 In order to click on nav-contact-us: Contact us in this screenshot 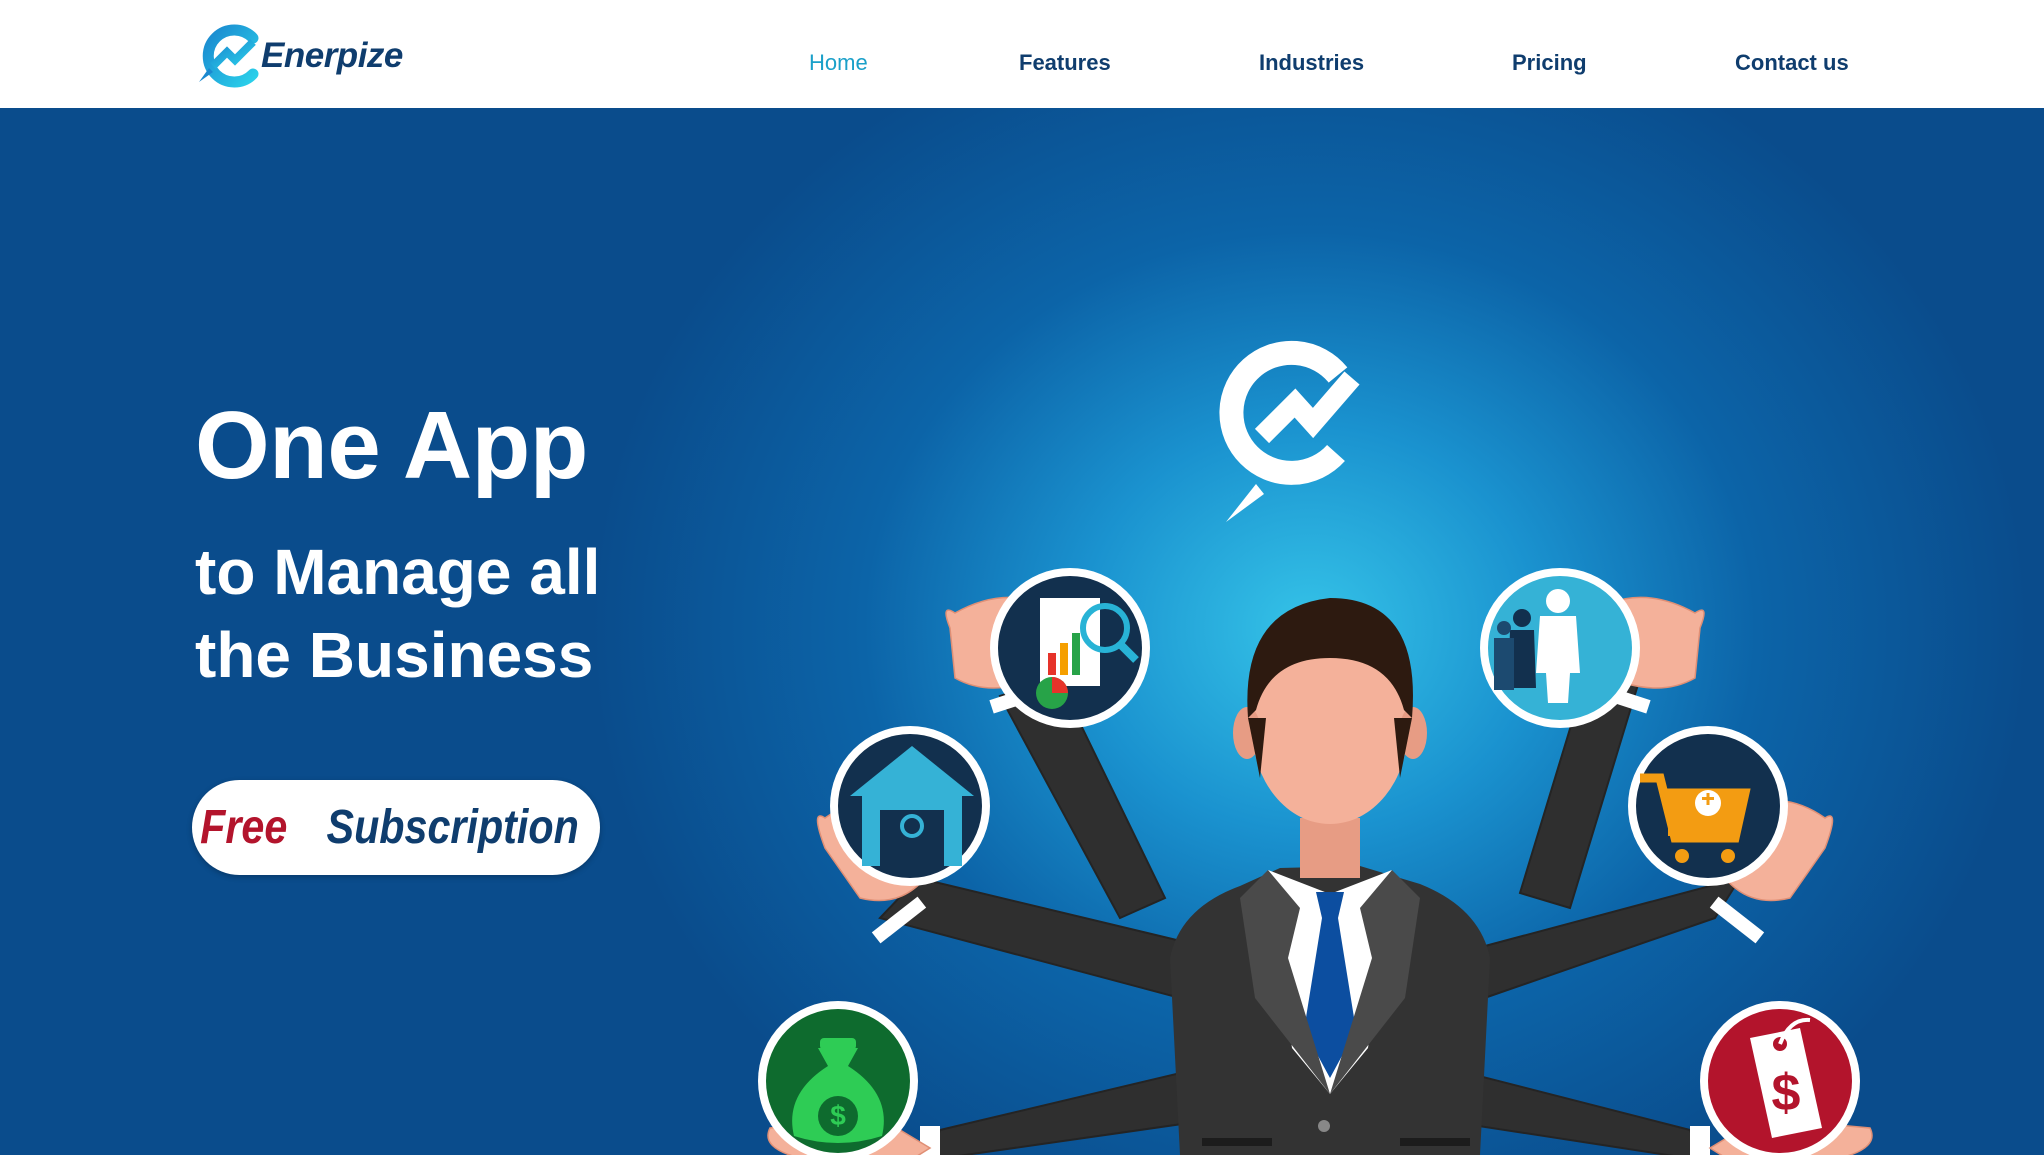, I will do `click(1792, 63)`.